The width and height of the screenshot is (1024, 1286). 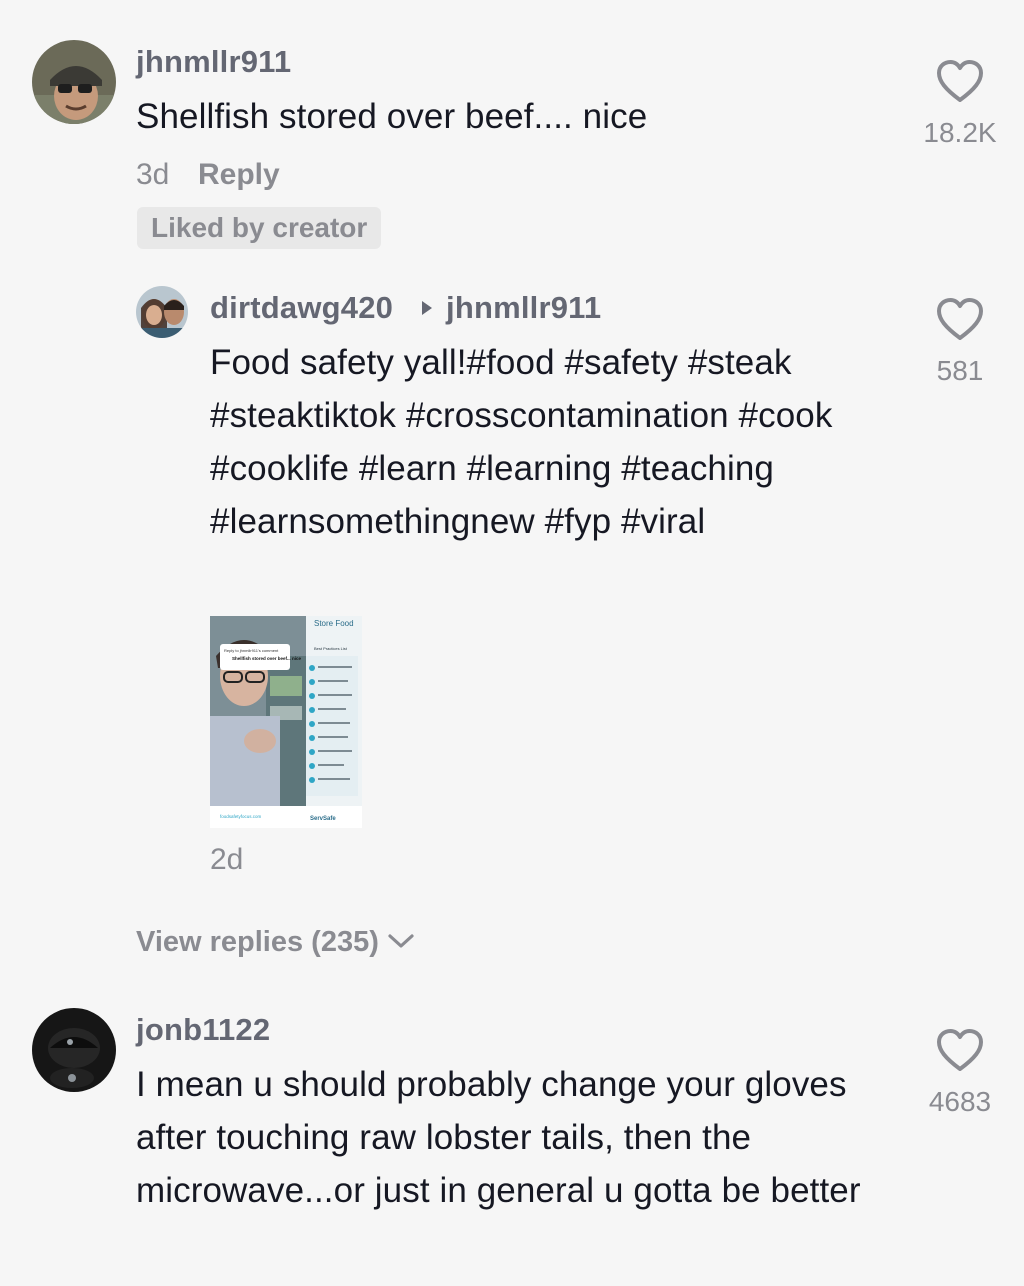 I want to click on view-replies-button: View replies (235), so click(x=275, y=942).